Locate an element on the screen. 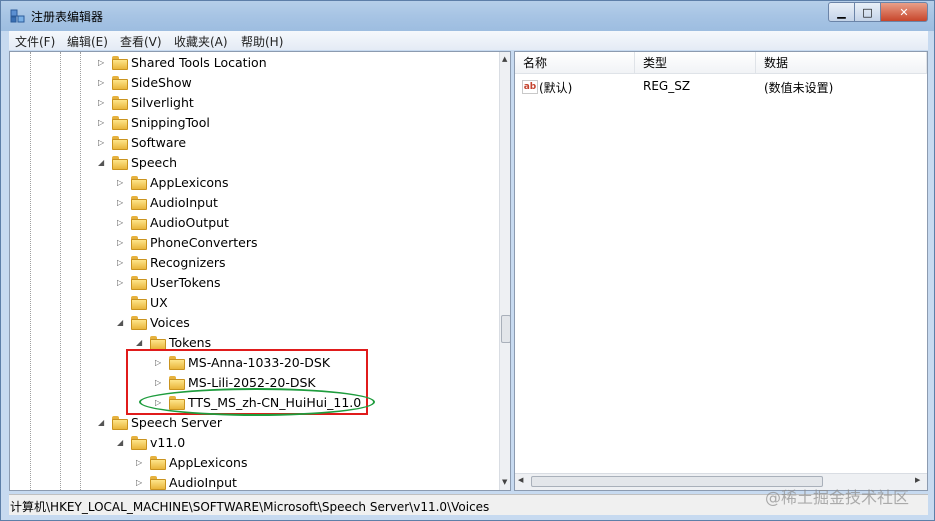 The image size is (935, 521). maximize-button: □ is located at coordinates (867, 12).